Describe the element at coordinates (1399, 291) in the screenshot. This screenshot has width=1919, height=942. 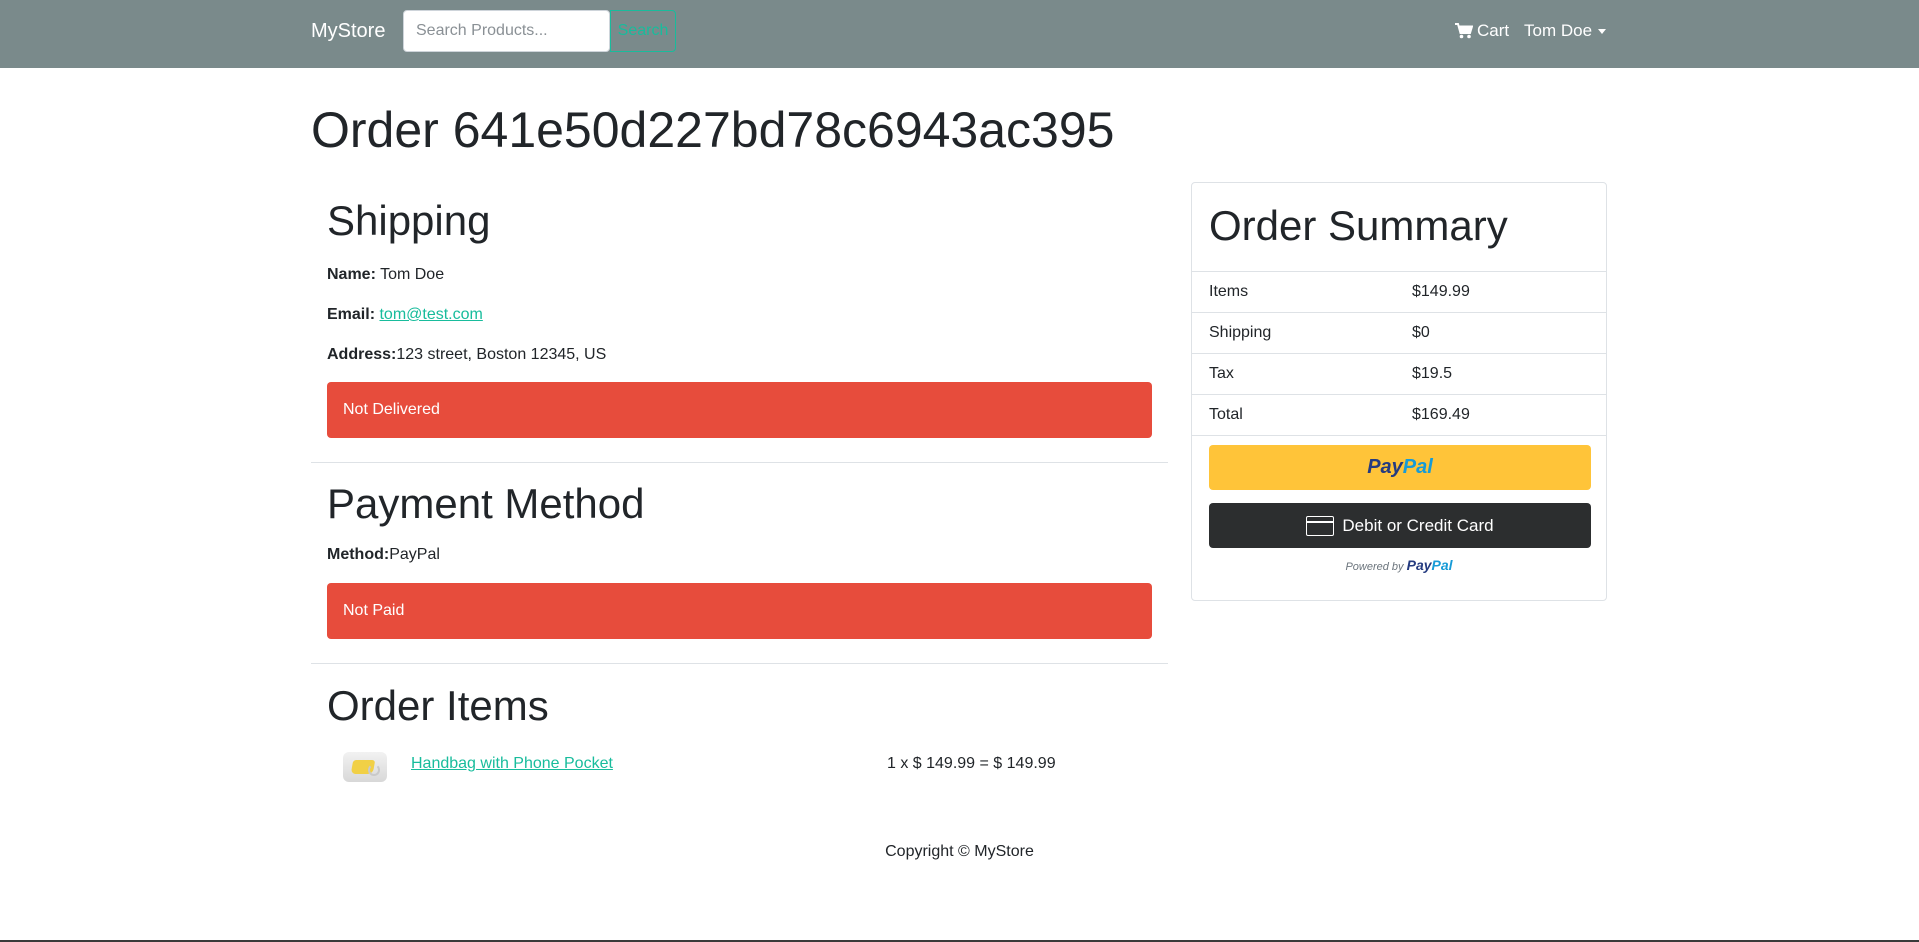
I see `summary-row-items: Items $149.99` at that location.